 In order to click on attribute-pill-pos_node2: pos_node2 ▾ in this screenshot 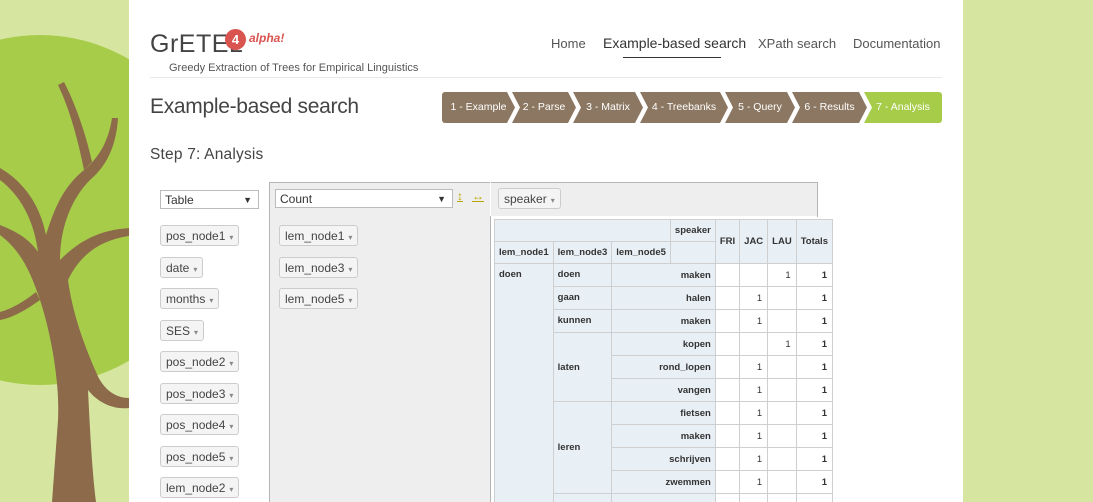, I will do `click(200, 361)`.